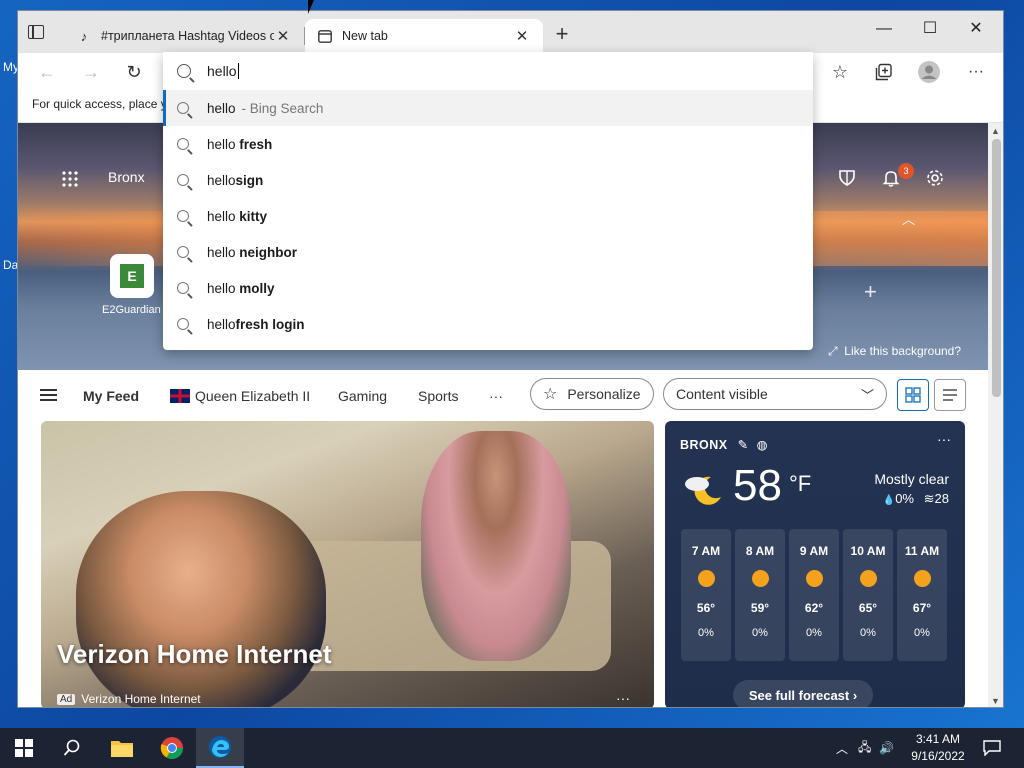 Image resolution: width=1024 pixels, height=768 pixels. Describe the element at coordinates (884, 72) in the screenshot. I see `collections-icon` at that location.